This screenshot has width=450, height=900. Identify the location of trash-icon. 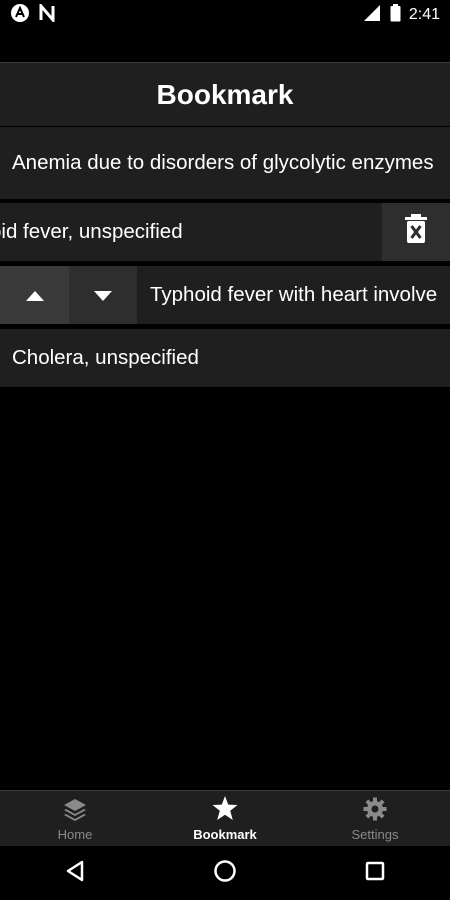
(416, 232).